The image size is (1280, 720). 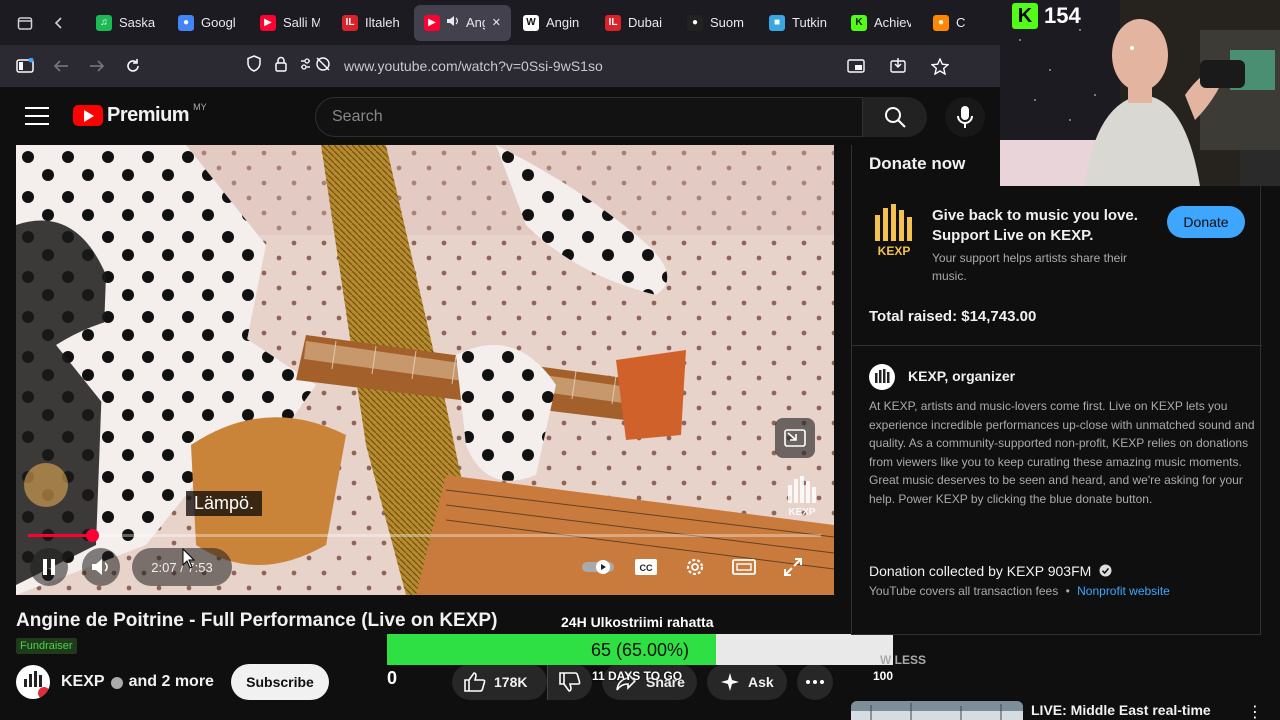 I want to click on like-count: 178K, so click(x=511, y=682).